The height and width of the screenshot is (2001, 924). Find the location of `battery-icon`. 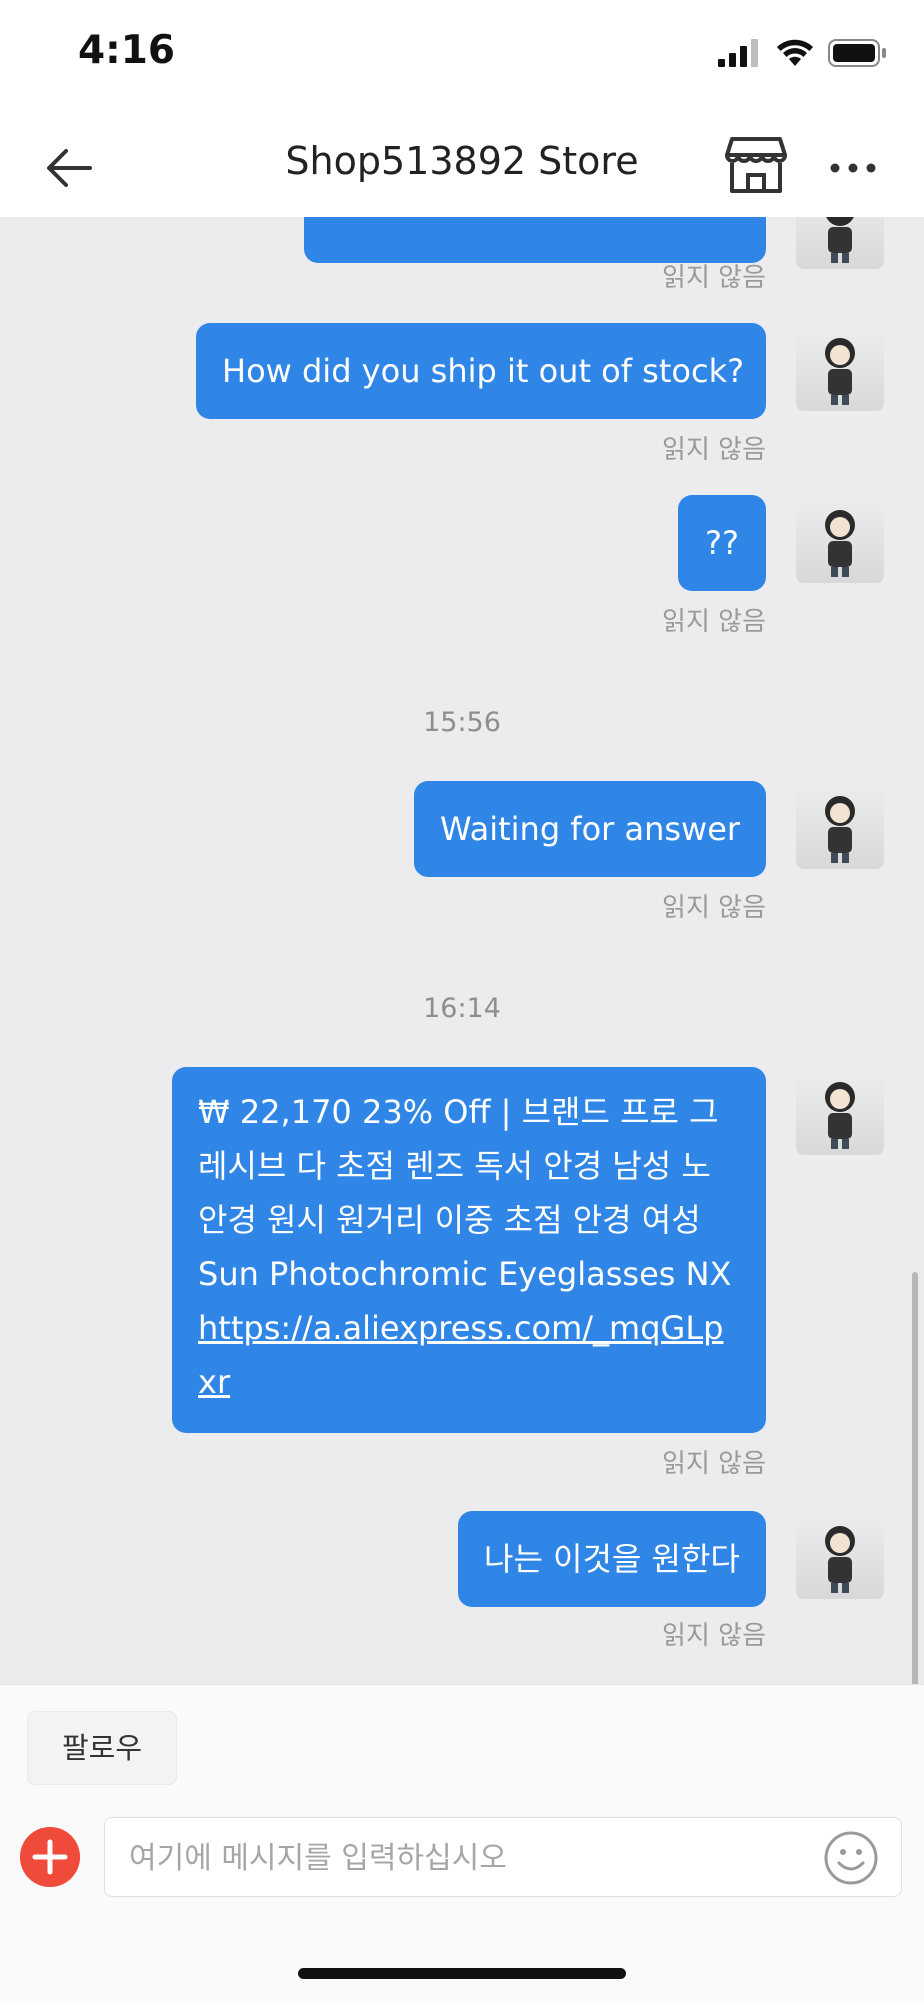

battery-icon is located at coordinates (857, 53).